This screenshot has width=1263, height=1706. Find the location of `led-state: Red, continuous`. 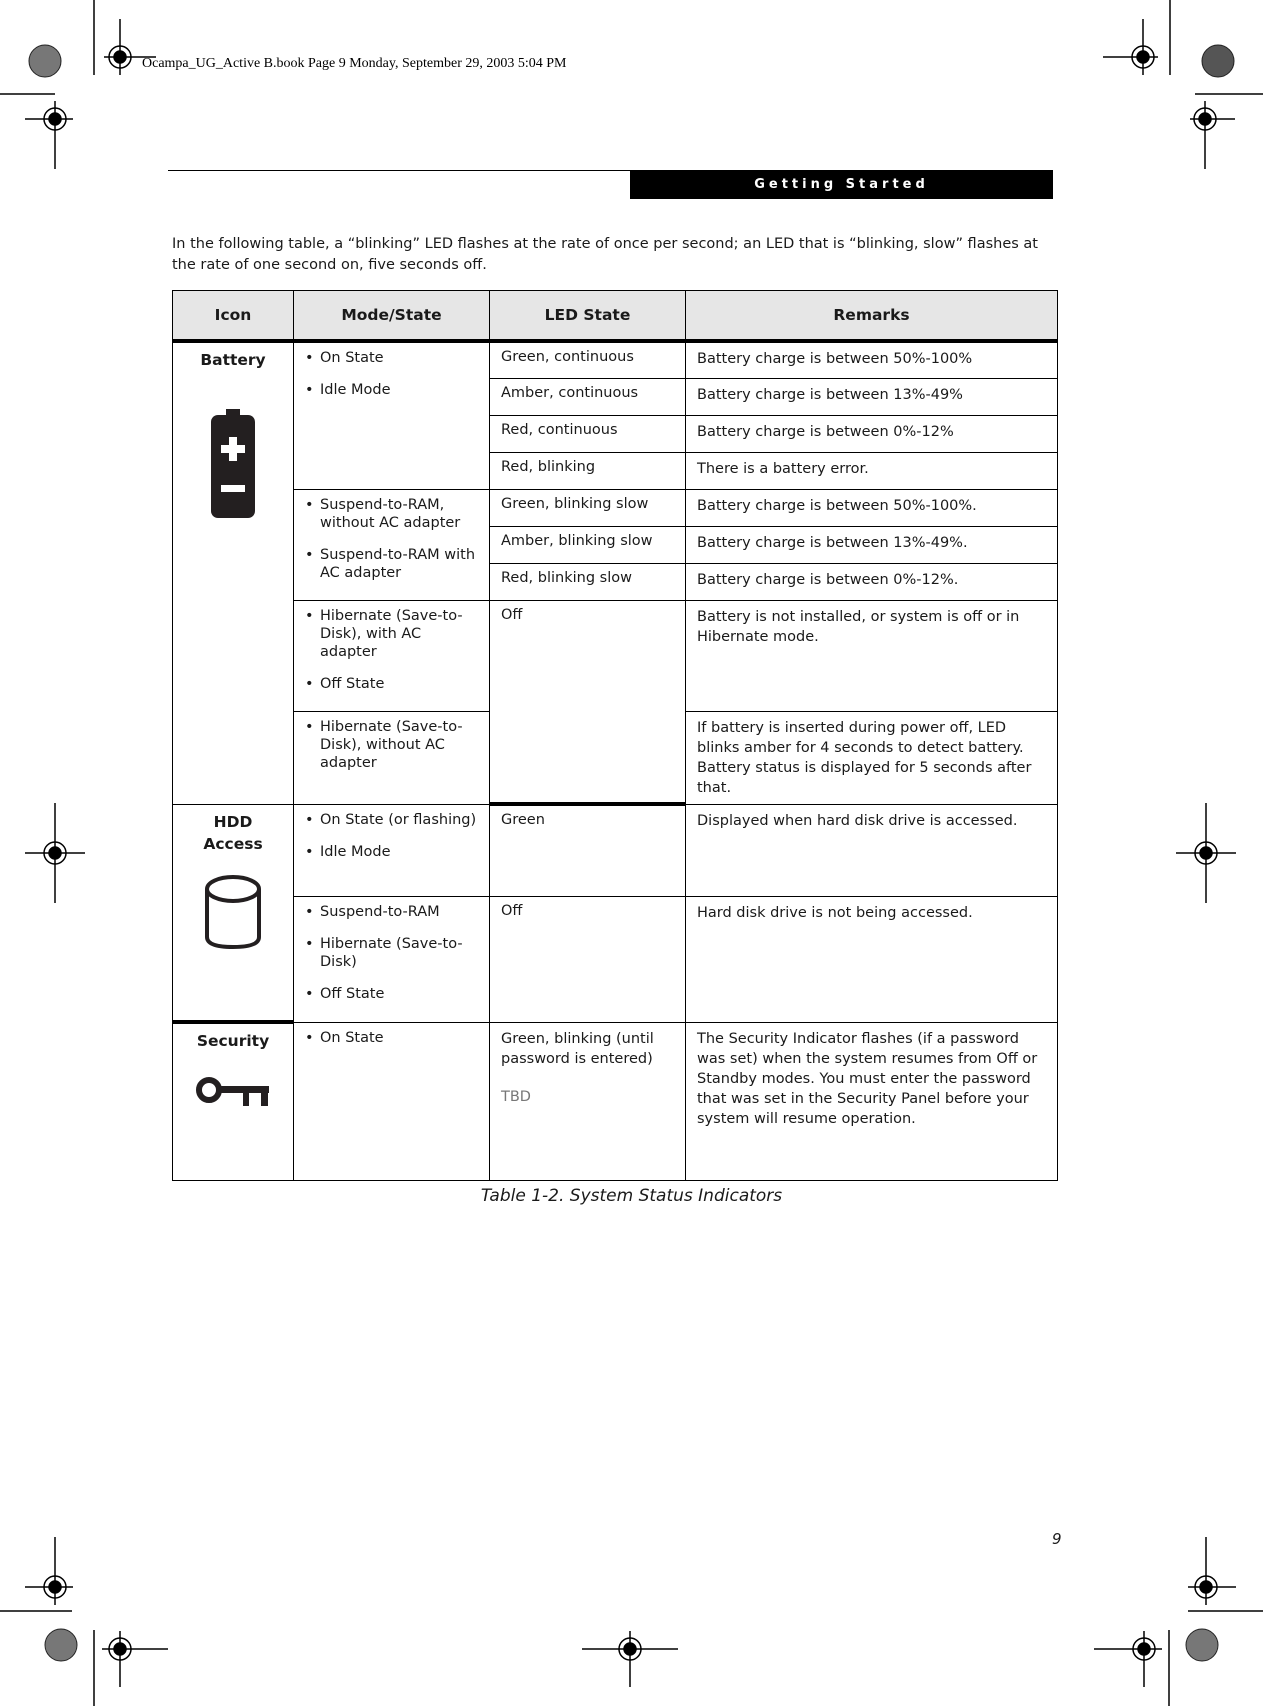

led-state: Red, continuous is located at coordinates (587, 433).